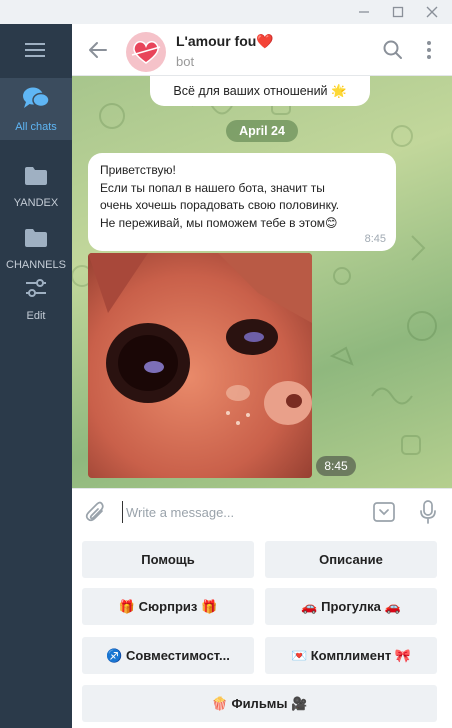 This screenshot has height=728, width=452. Describe the element at coordinates (185, 61) in the screenshot. I see `chat-status: bot` at that location.